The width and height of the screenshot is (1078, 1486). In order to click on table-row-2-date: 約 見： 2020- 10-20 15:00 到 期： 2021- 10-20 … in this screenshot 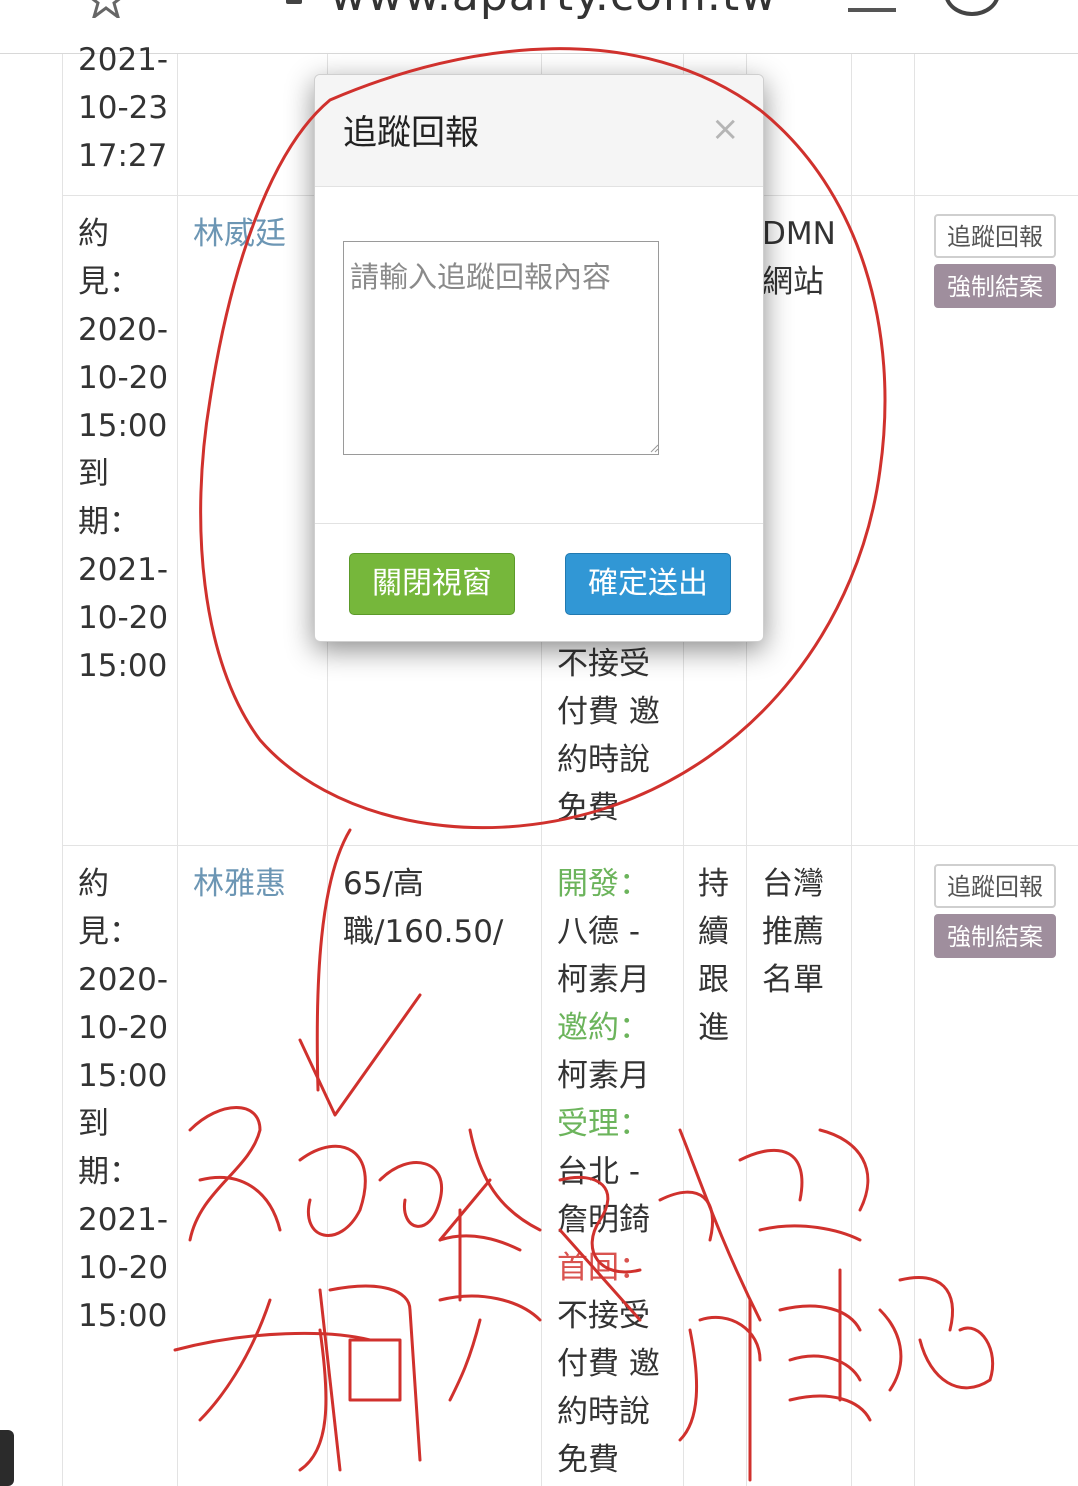, I will do `click(123, 1100)`.